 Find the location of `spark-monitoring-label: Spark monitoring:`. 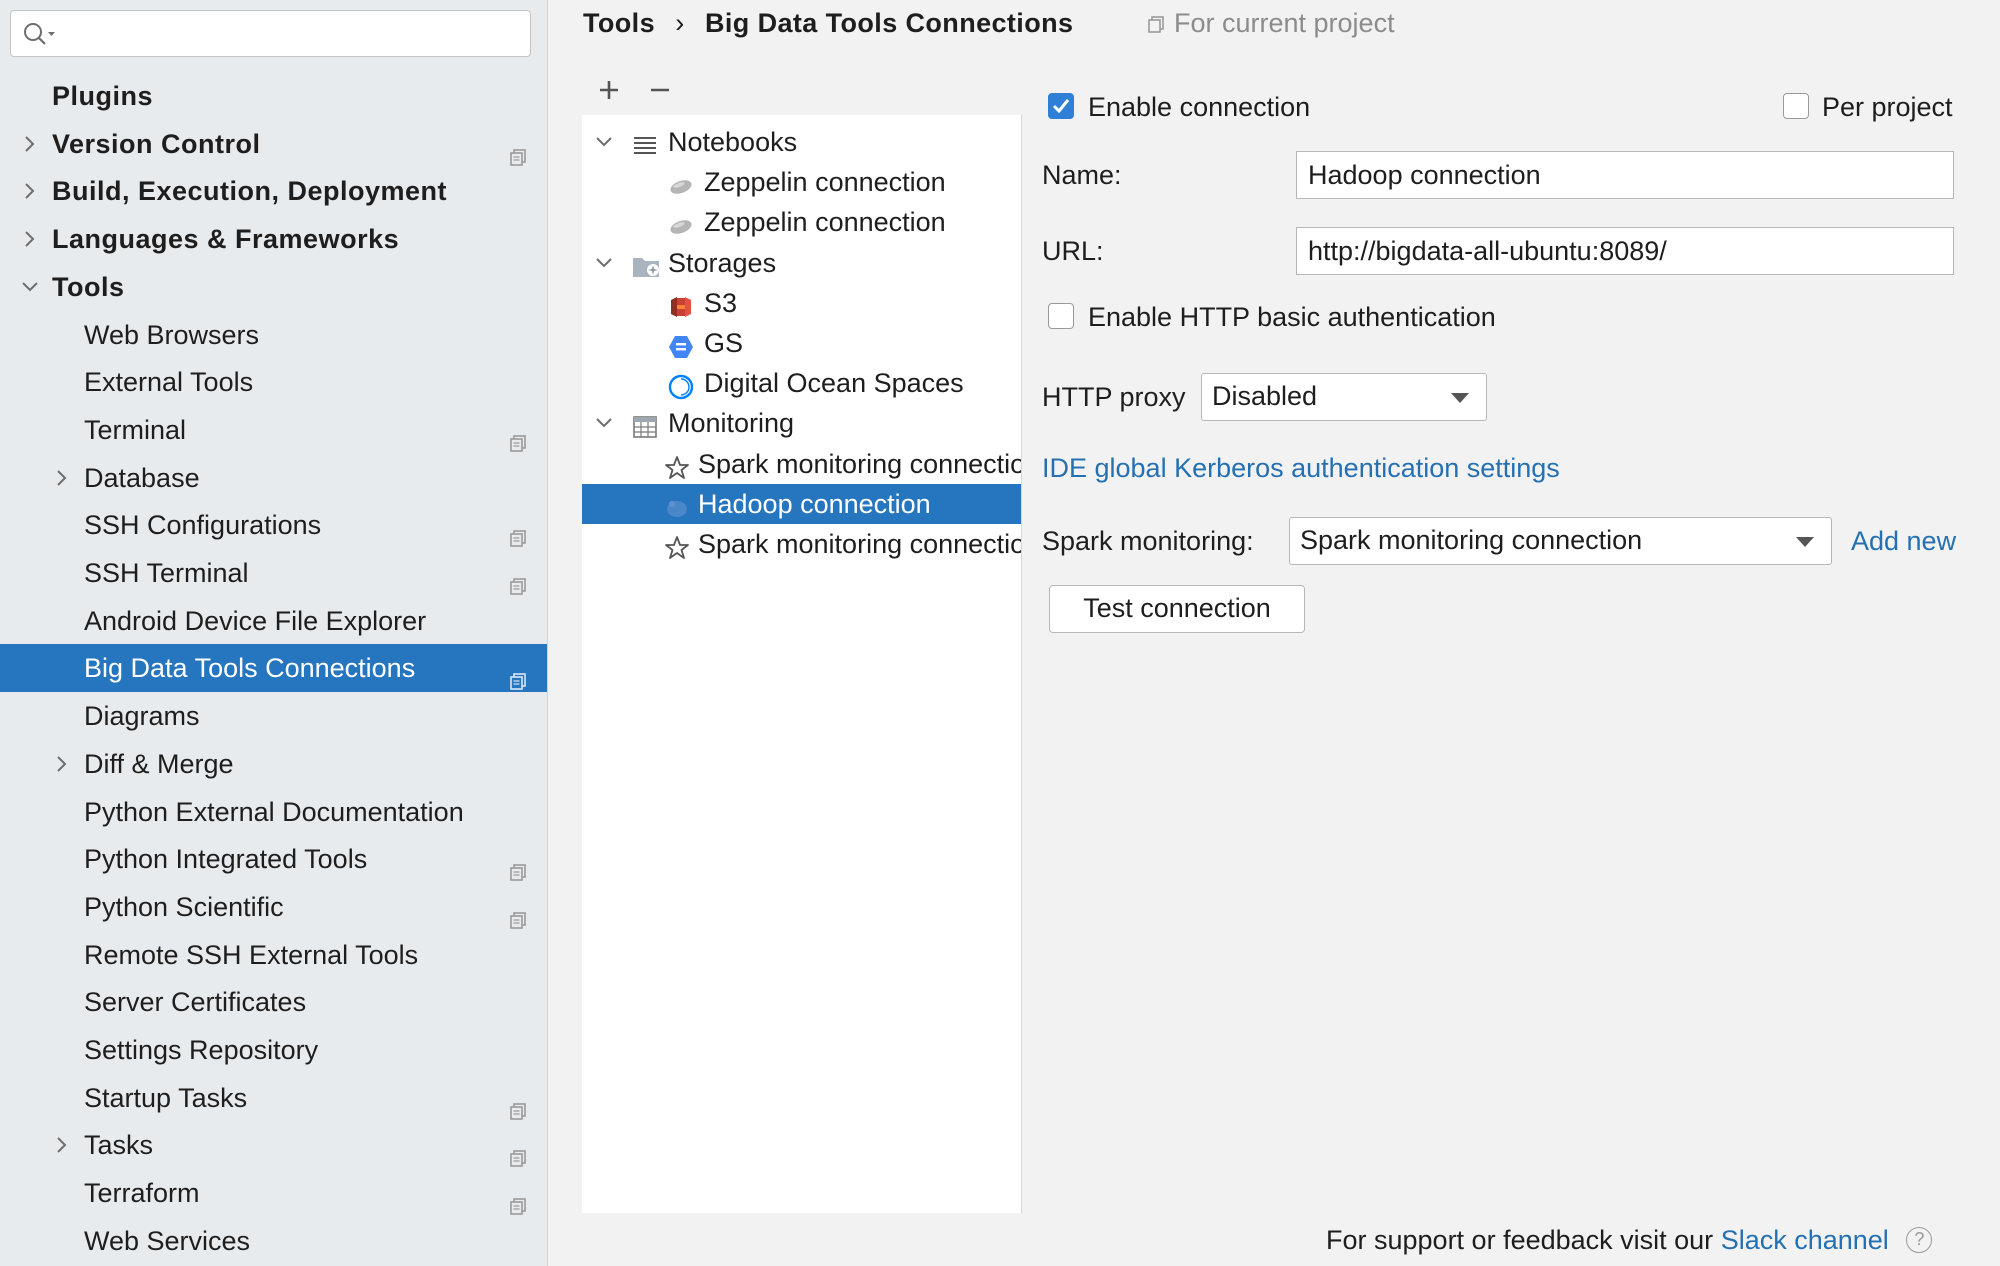

spark-monitoring-label: Spark monitoring: is located at coordinates (1148, 541).